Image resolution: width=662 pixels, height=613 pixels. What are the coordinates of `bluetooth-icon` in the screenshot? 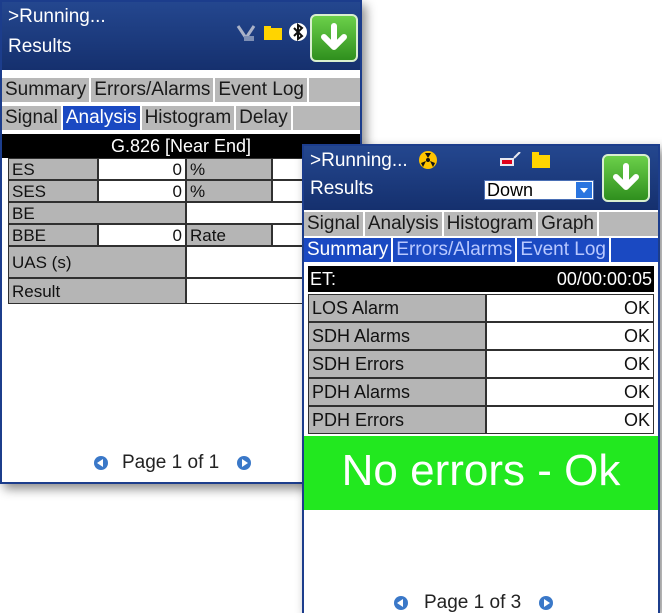 It's located at (298, 32).